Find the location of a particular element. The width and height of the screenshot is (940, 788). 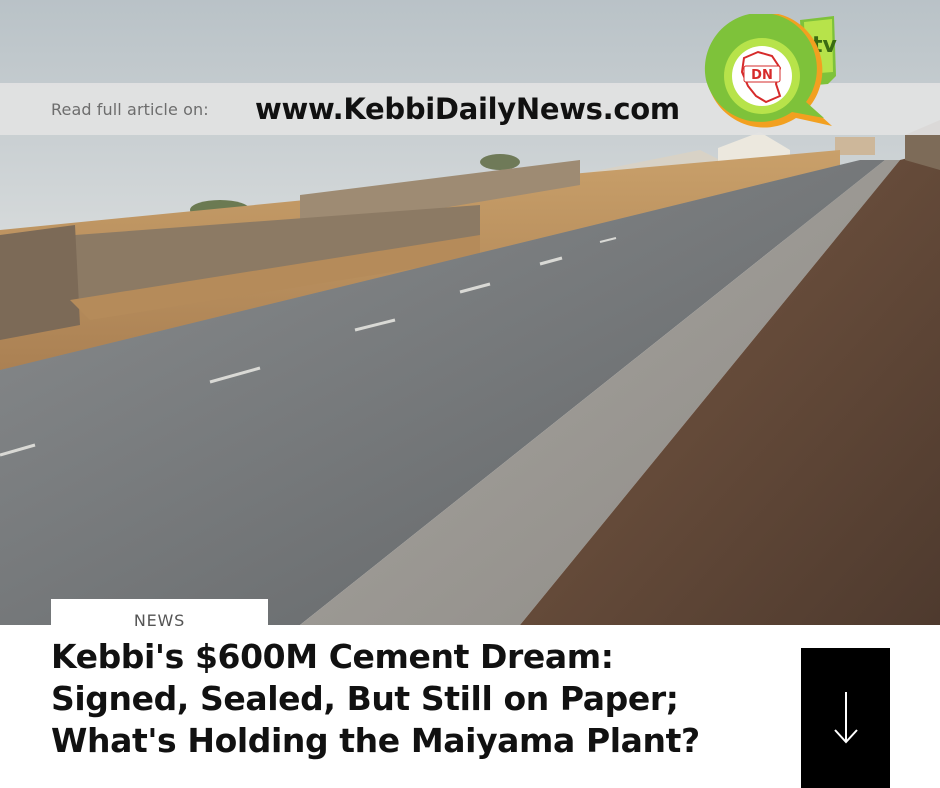

headline-line-3: What's Holding the Maiyama Plant? is located at coordinates (375, 740).